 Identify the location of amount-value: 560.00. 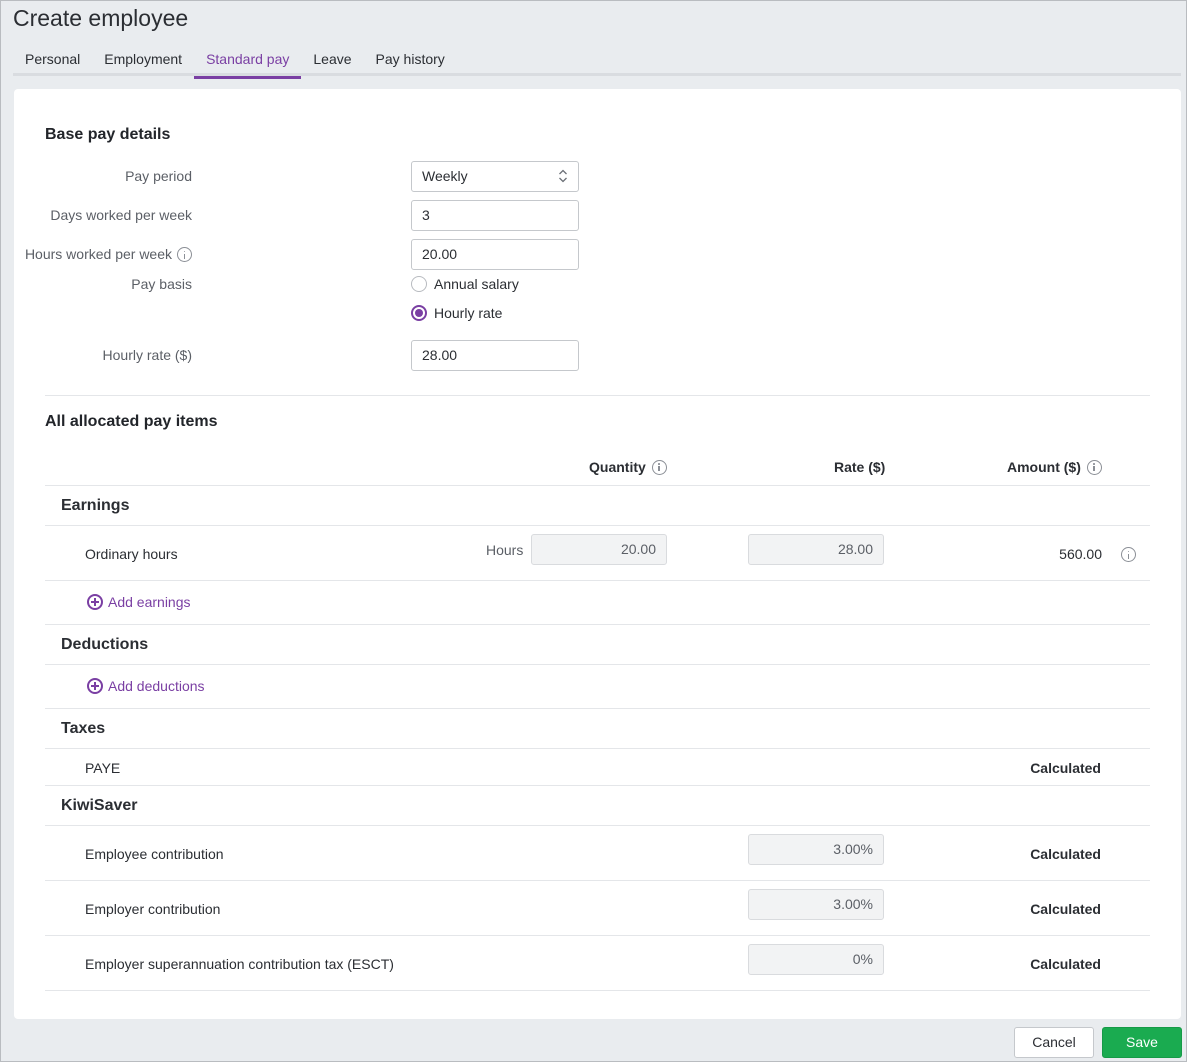
(1080, 554).